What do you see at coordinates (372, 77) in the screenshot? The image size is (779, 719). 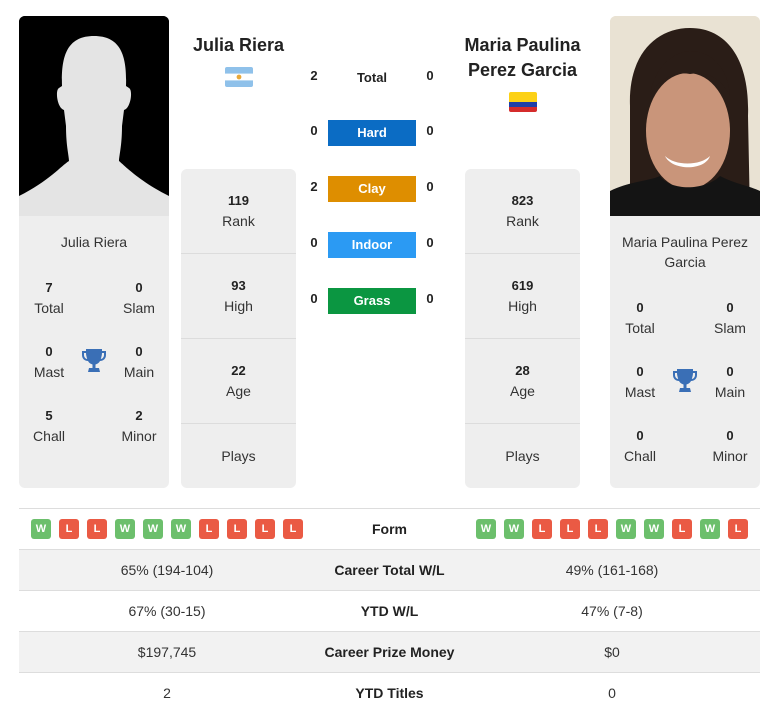 I see `h2h-total-label: Total` at bounding box center [372, 77].